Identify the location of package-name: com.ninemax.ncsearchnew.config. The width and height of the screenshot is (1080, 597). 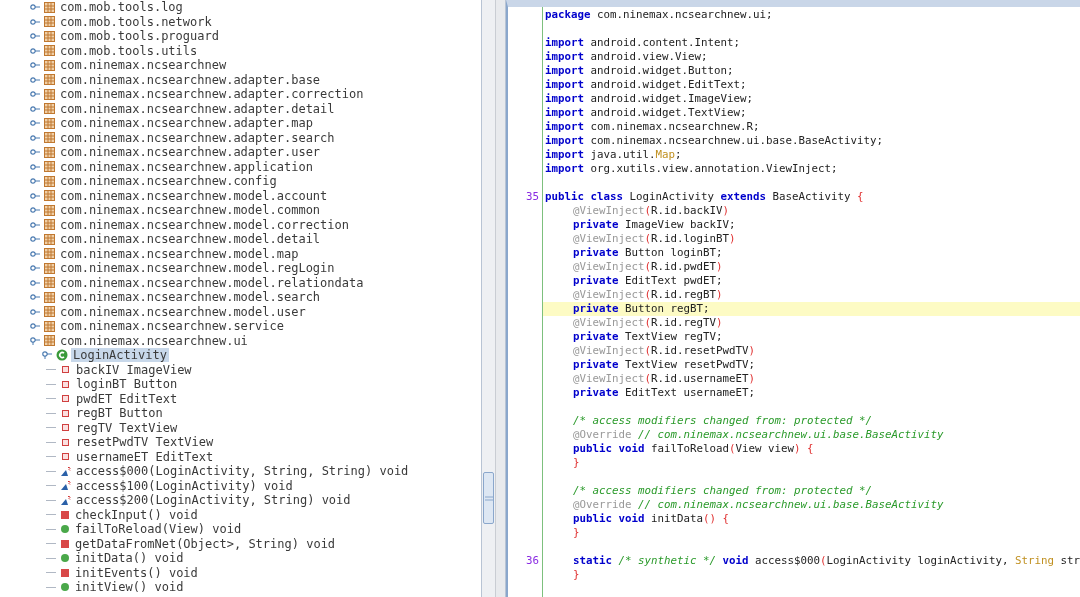
(168, 181).